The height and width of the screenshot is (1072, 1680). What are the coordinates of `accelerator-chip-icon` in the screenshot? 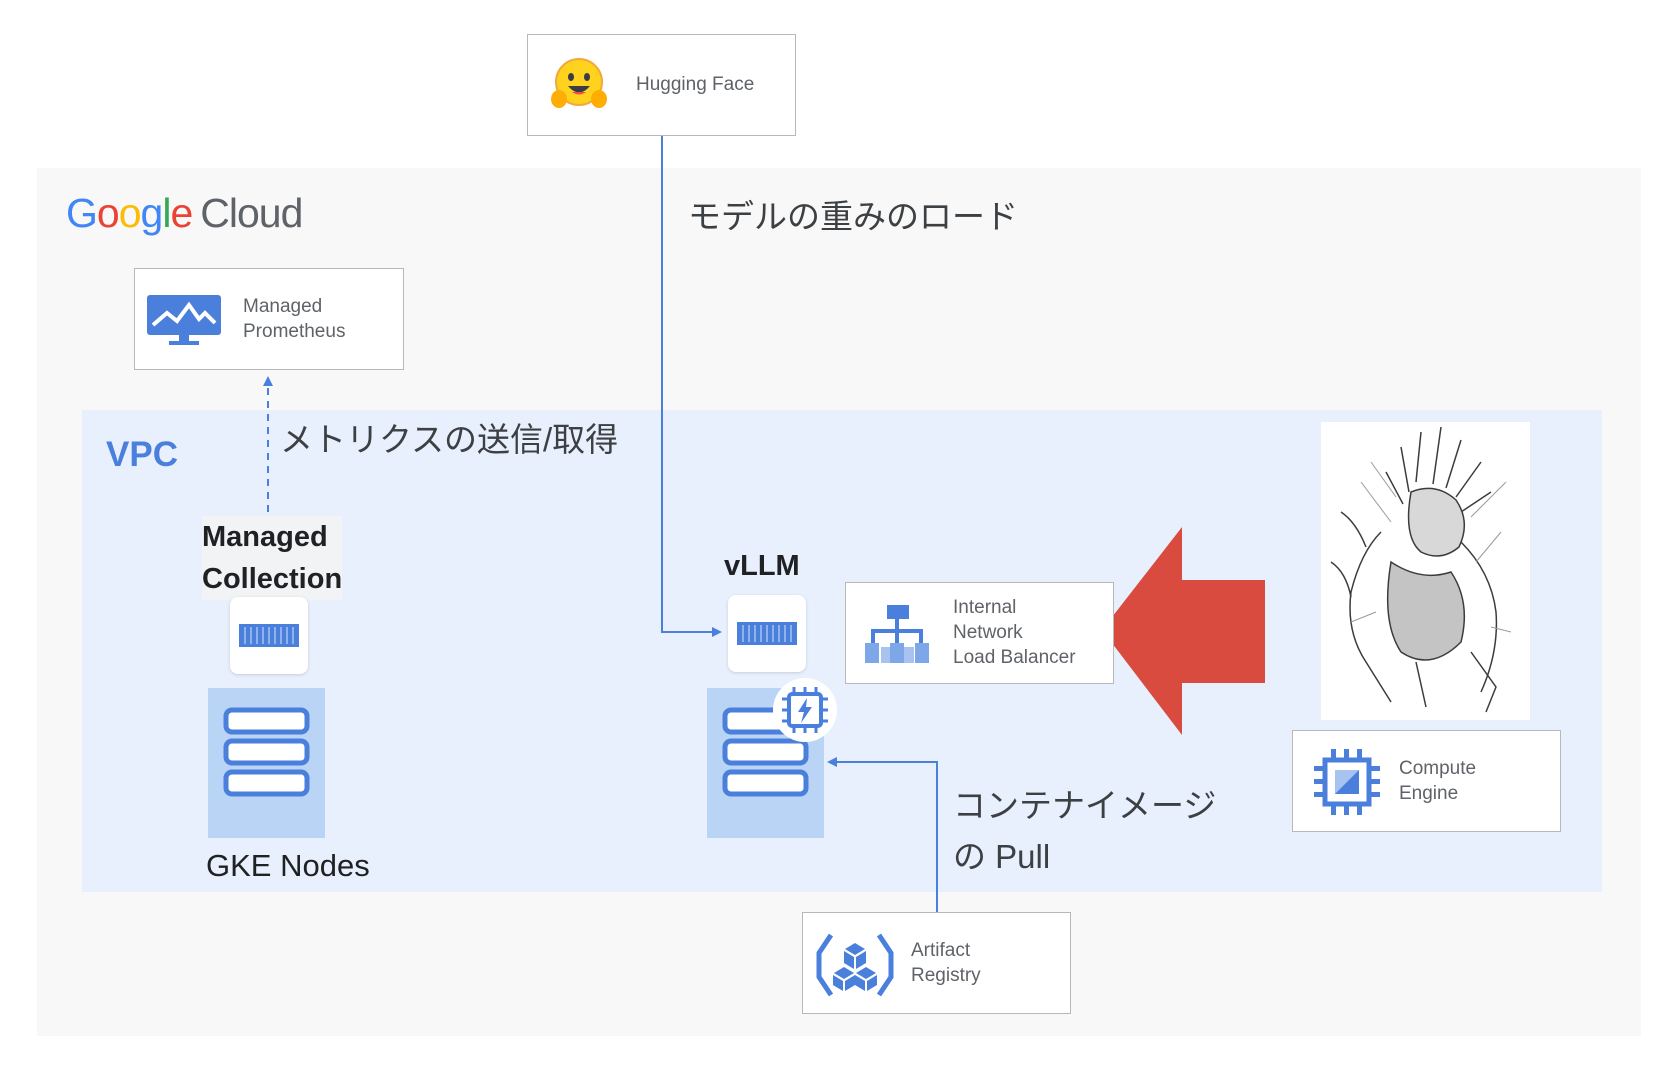 It's located at (805, 710).